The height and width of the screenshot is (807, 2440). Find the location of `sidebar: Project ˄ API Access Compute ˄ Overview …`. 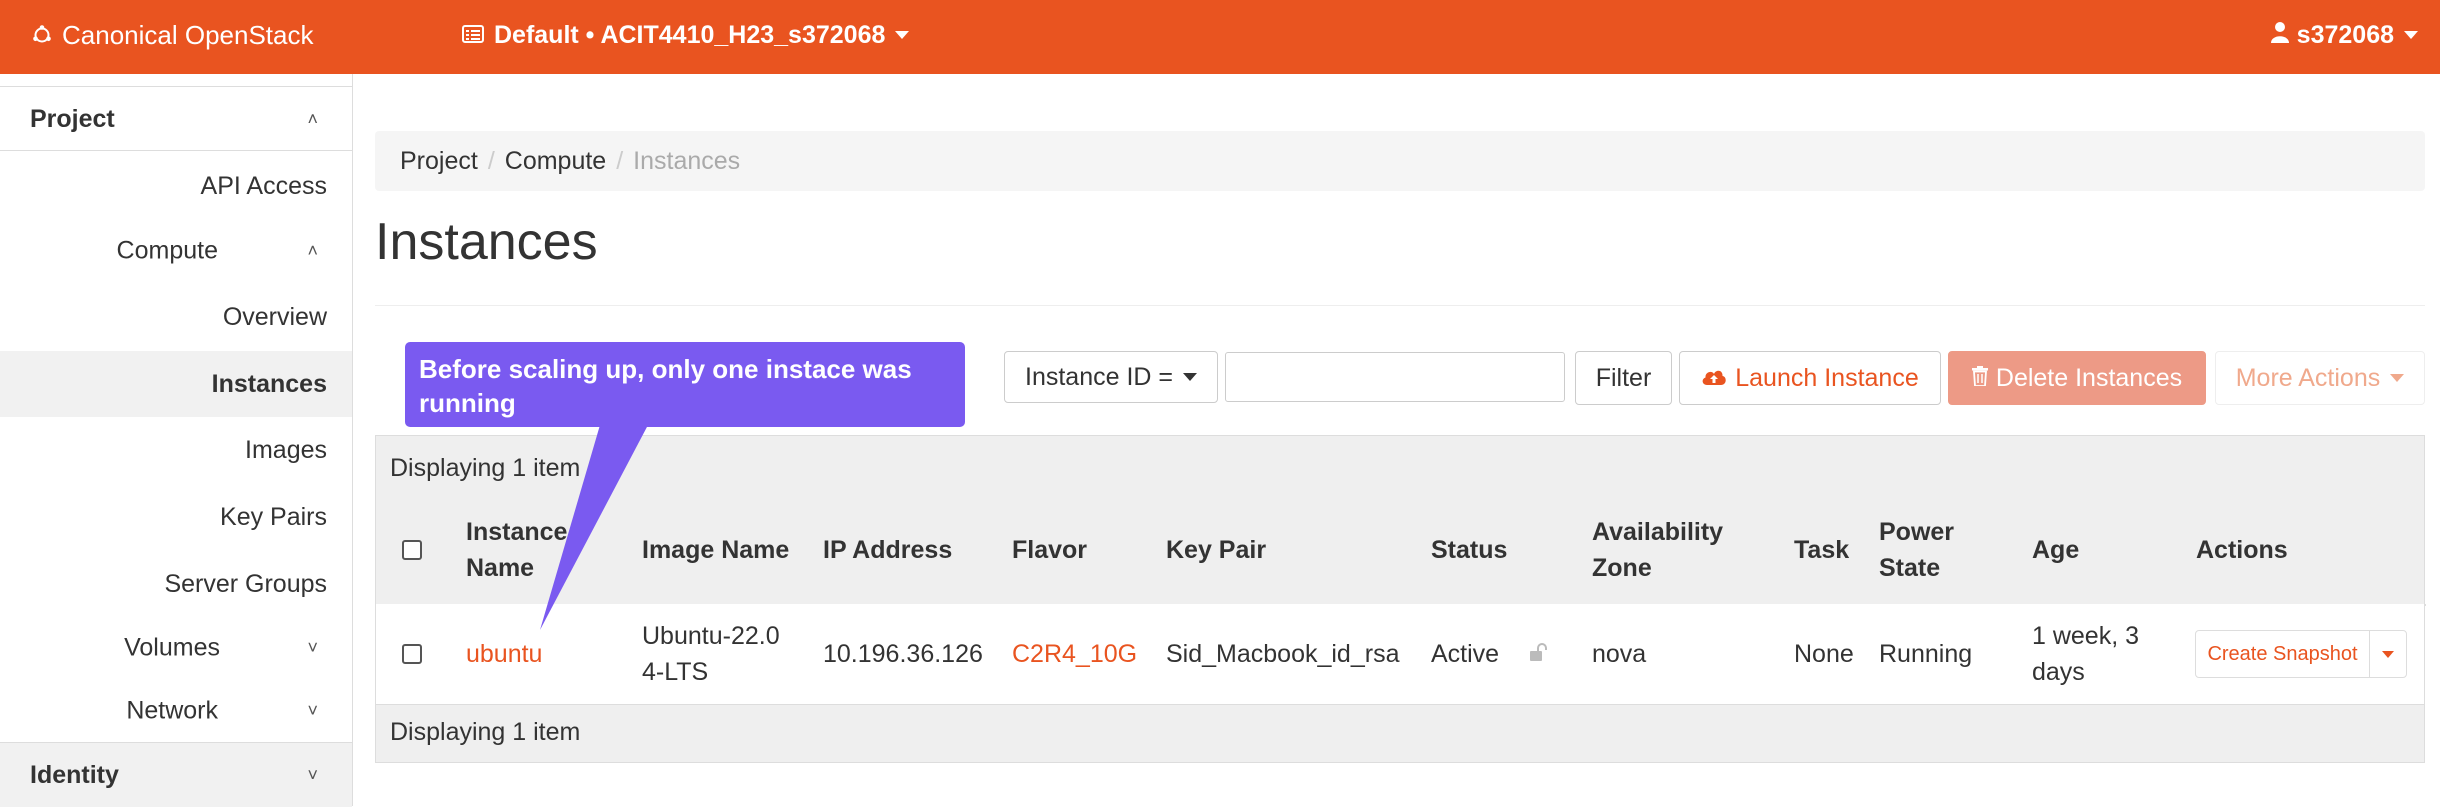

sidebar: Project ˄ API Access Compute ˄ Overview … is located at coordinates (176, 440).